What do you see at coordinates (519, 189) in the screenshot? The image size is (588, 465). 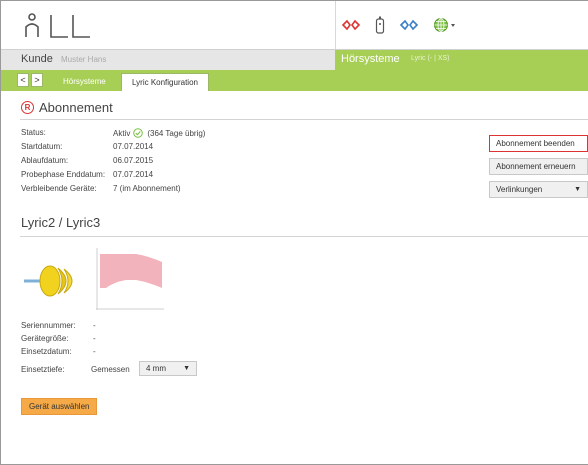 I see `links-dropdown-label: Verlinkungen` at bounding box center [519, 189].